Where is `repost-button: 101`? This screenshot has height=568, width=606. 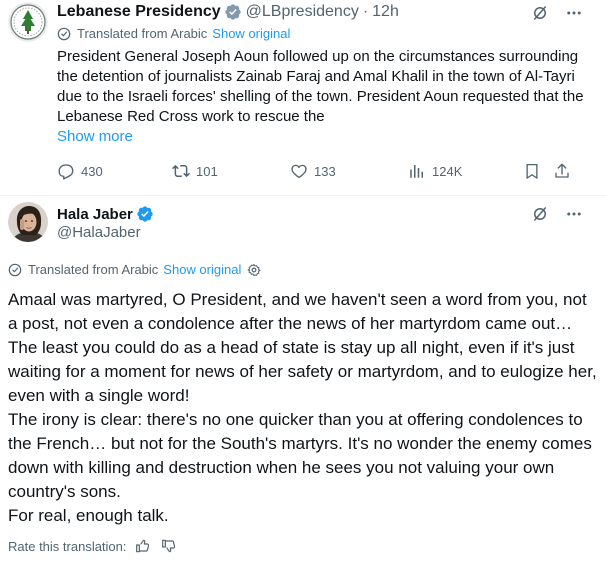
repost-button: 101 is located at coordinates (195, 171).